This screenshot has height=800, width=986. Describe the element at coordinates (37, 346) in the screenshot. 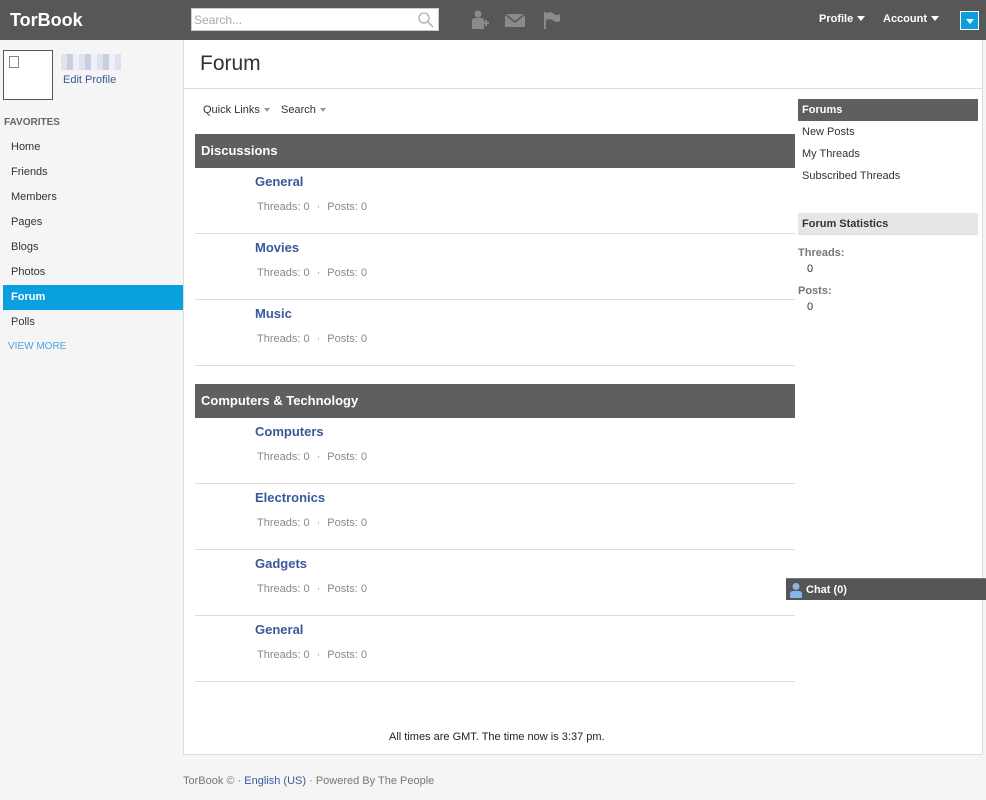

I see `view-more-link: VIEW MORE` at that location.